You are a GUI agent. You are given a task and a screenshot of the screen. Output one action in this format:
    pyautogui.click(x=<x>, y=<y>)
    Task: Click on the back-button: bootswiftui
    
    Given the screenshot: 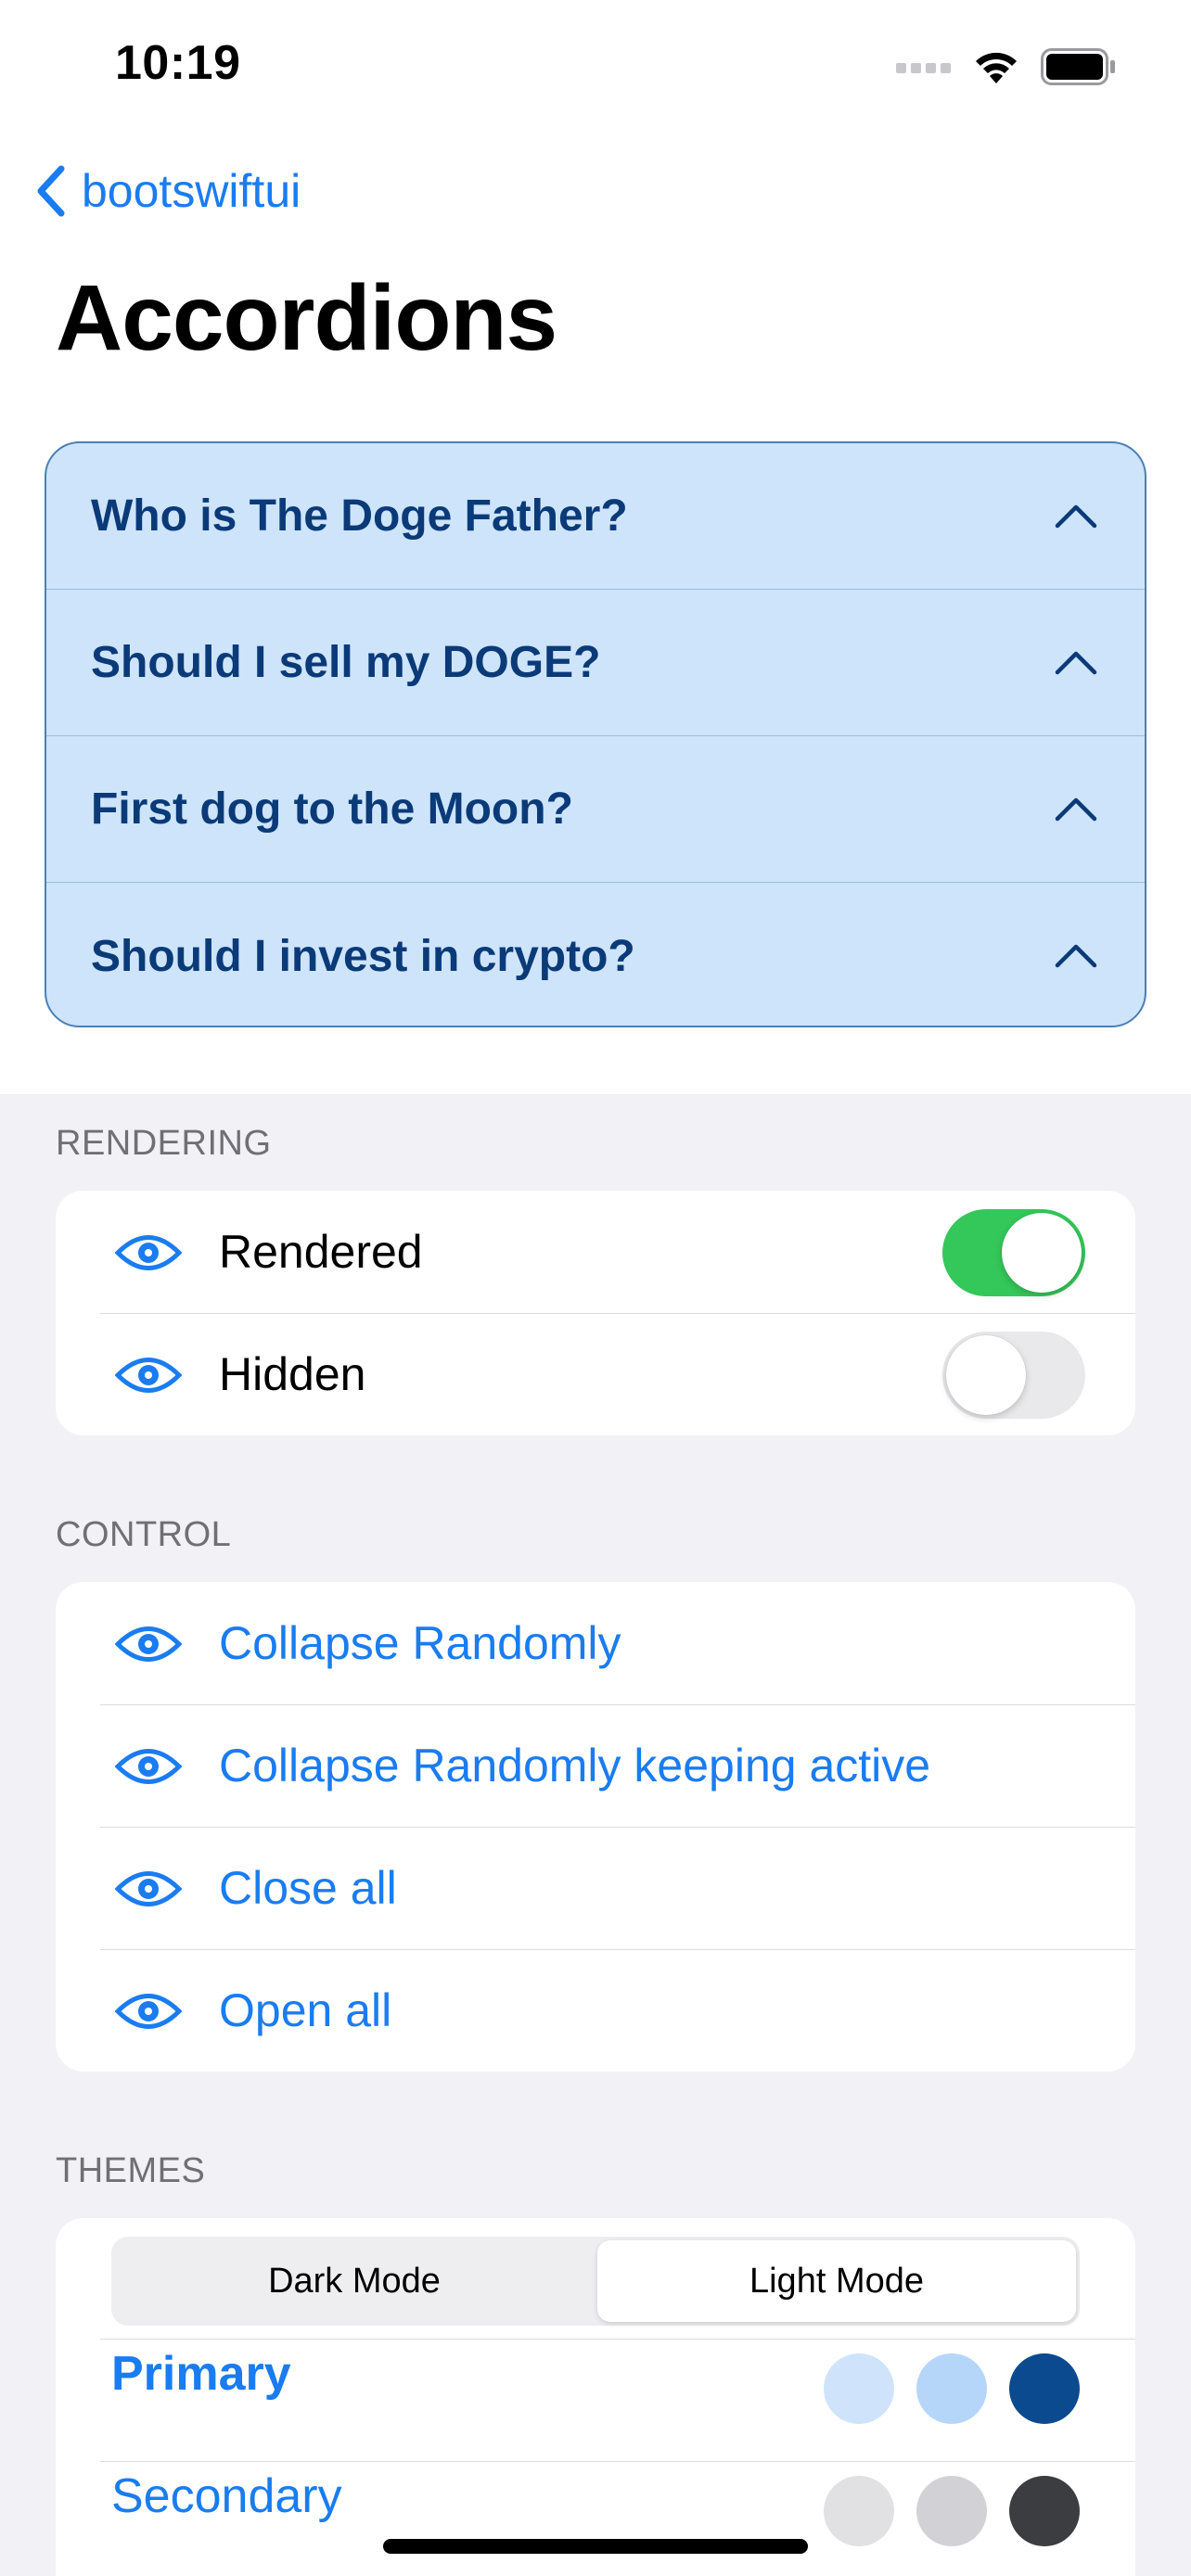 What is the action you would take?
    pyautogui.click(x=167, y=191)
    